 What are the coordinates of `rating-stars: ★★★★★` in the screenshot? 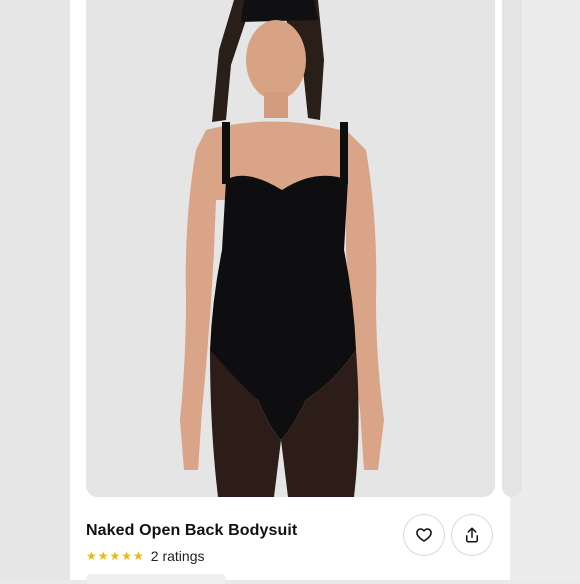 It's located at (115, 556).